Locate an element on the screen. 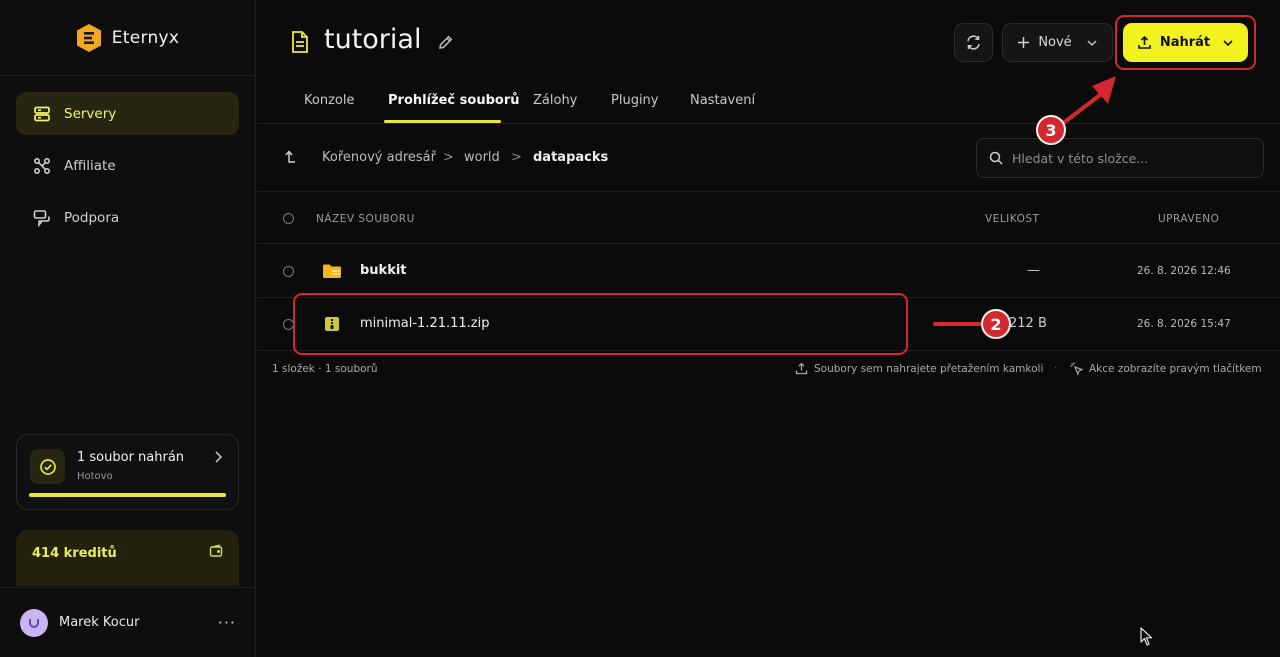 This screenshot has width=1280, height=657. row-select-radio is located at coordinates (288, 271).